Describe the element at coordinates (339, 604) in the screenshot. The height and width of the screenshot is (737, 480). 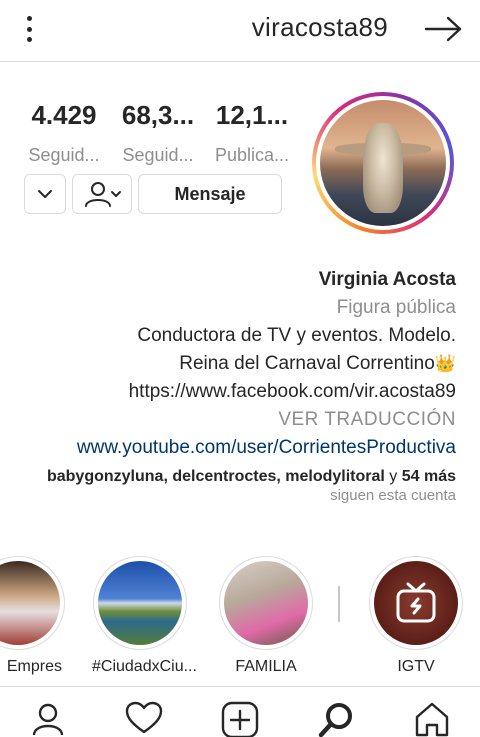
I see `highlights-divider` at that location.